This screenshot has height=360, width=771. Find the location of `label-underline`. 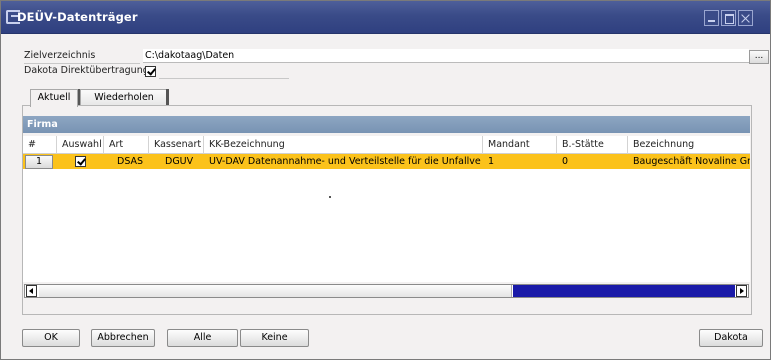

label-underline is located at coordinates (82, 63).